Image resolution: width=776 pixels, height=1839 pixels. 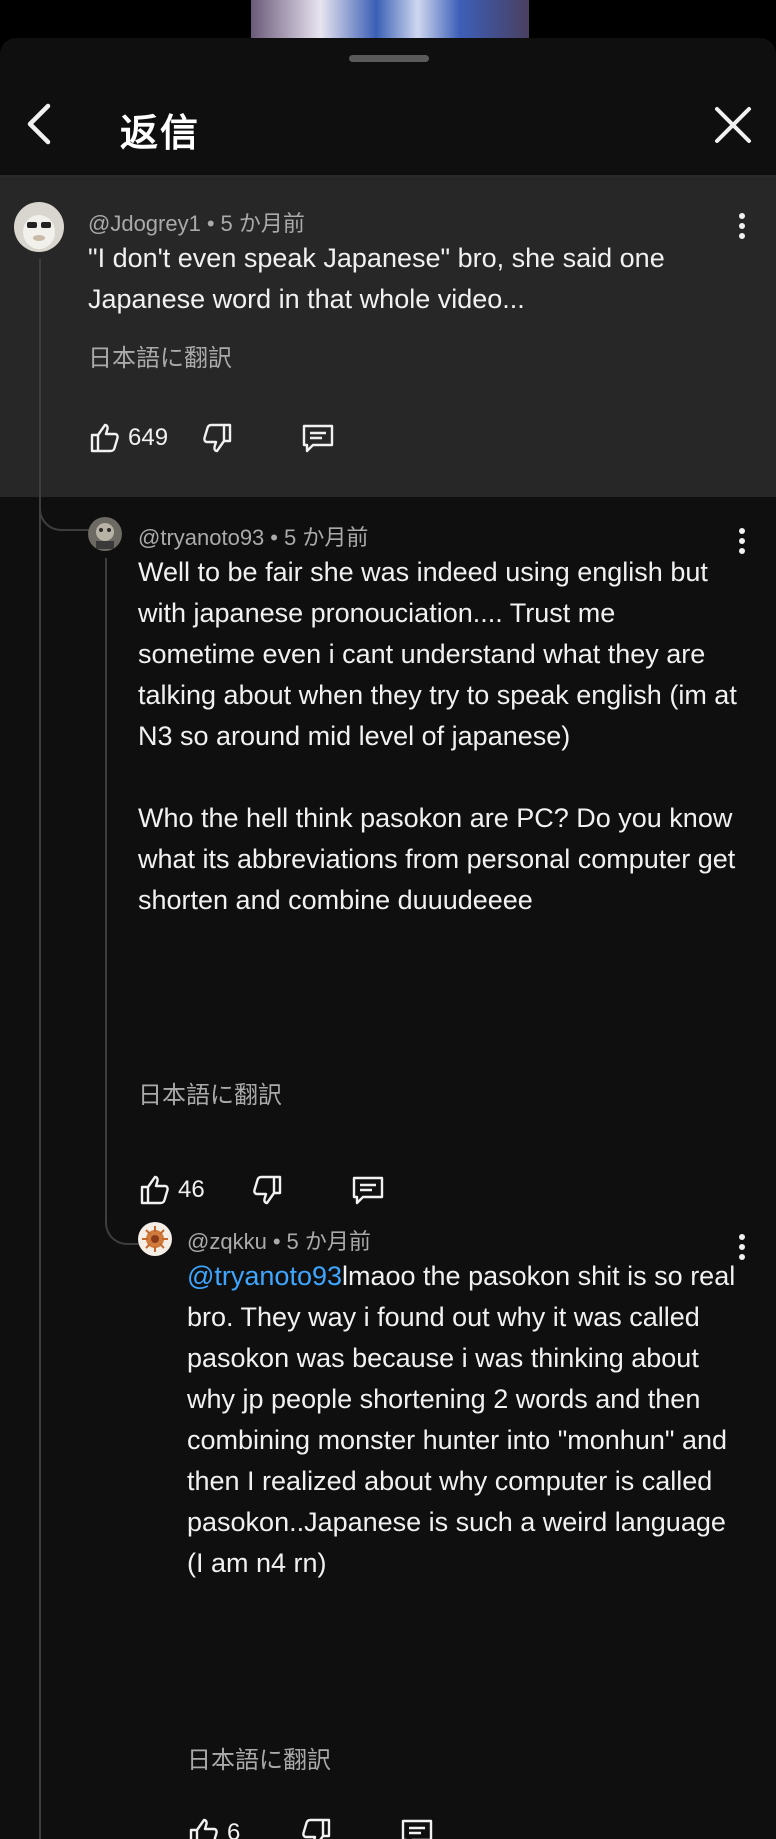 I want to click on like-count: 649, so click(x=148, y=437).